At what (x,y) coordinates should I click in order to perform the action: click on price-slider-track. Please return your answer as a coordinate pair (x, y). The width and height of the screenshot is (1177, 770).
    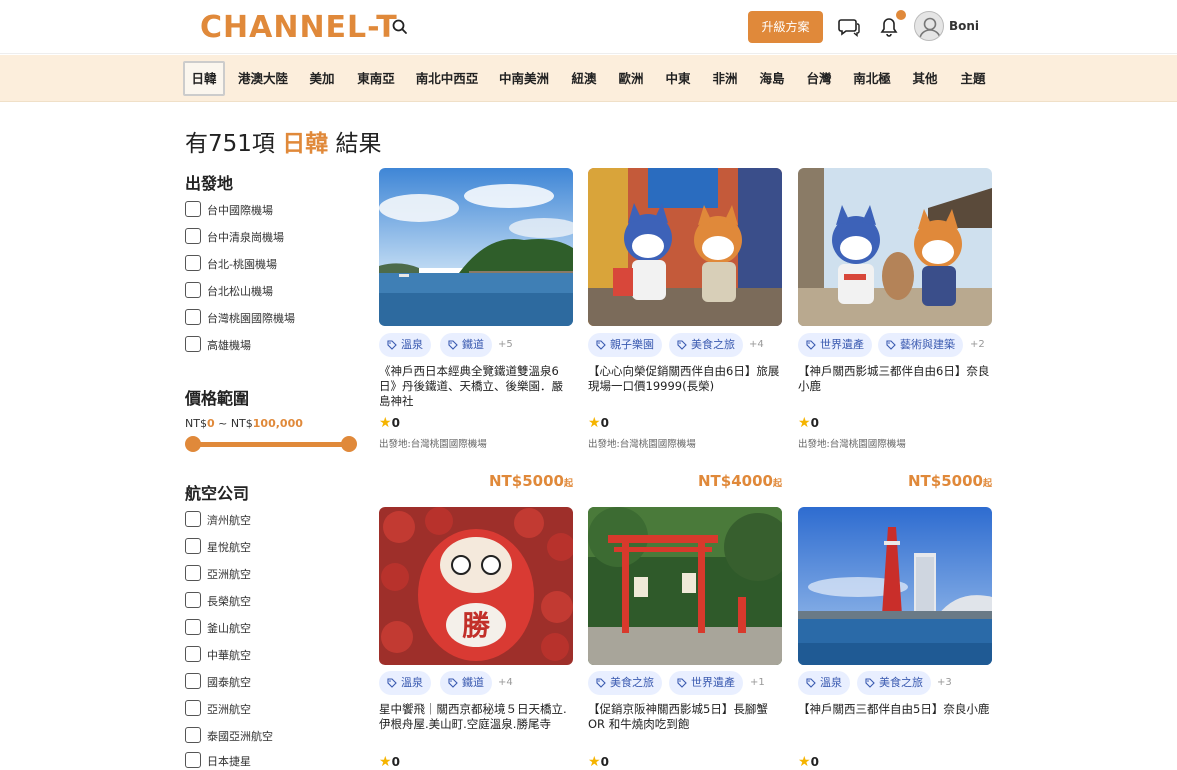
    Looking at the image, I should click on (271, 444).